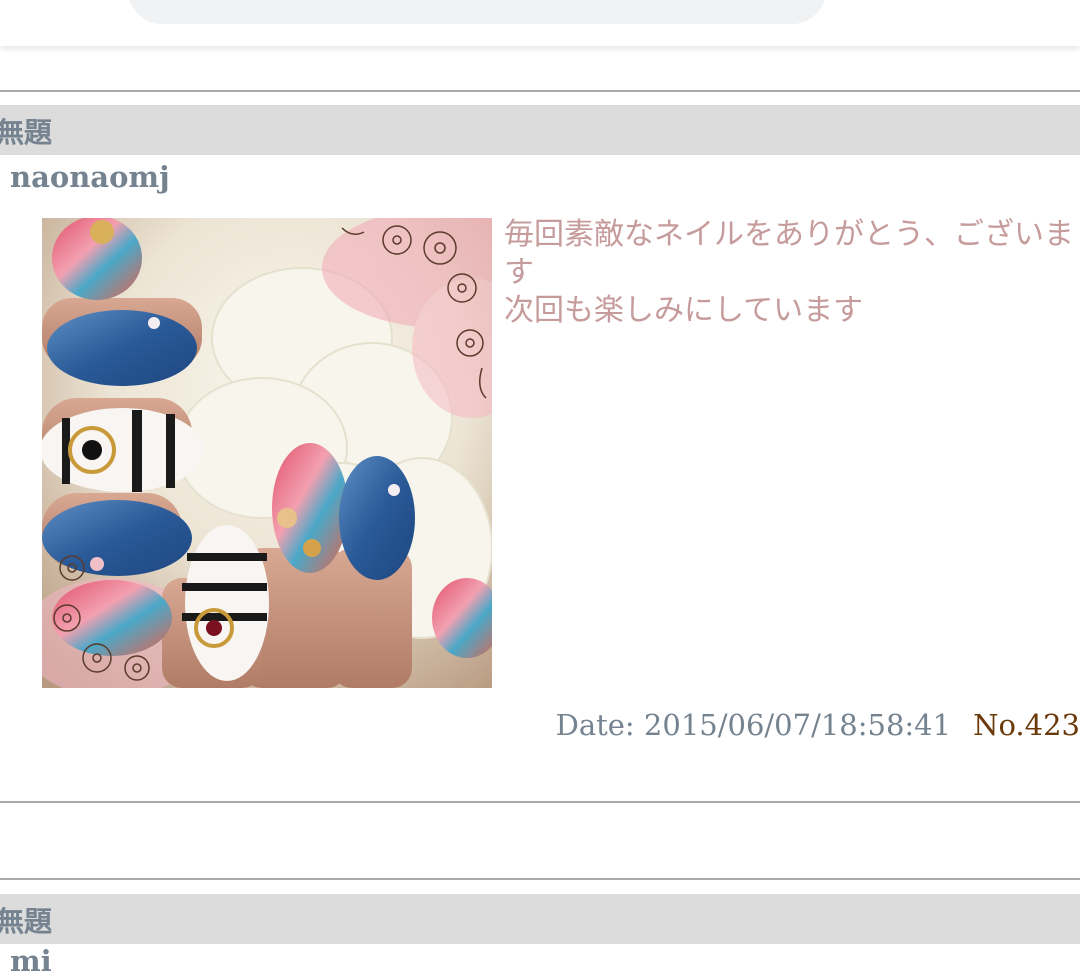  I want to click on post-date: Date: 2015/06/07/18:58:41, so click(753, 725).